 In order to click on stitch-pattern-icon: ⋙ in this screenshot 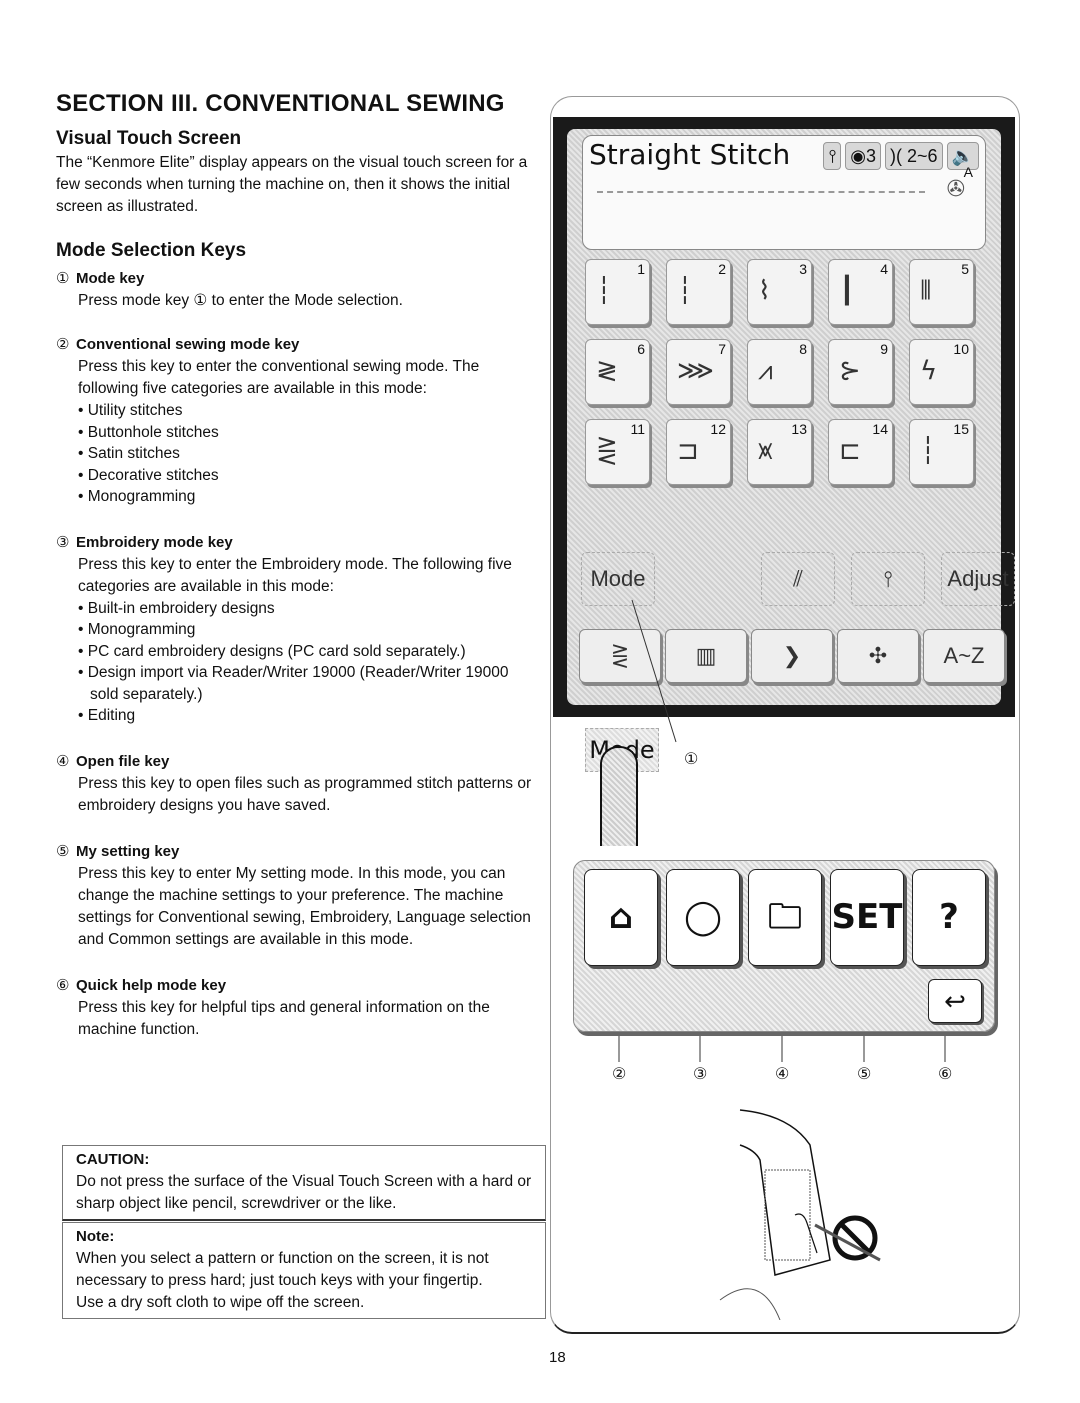, I will do `click(695, 371)`.